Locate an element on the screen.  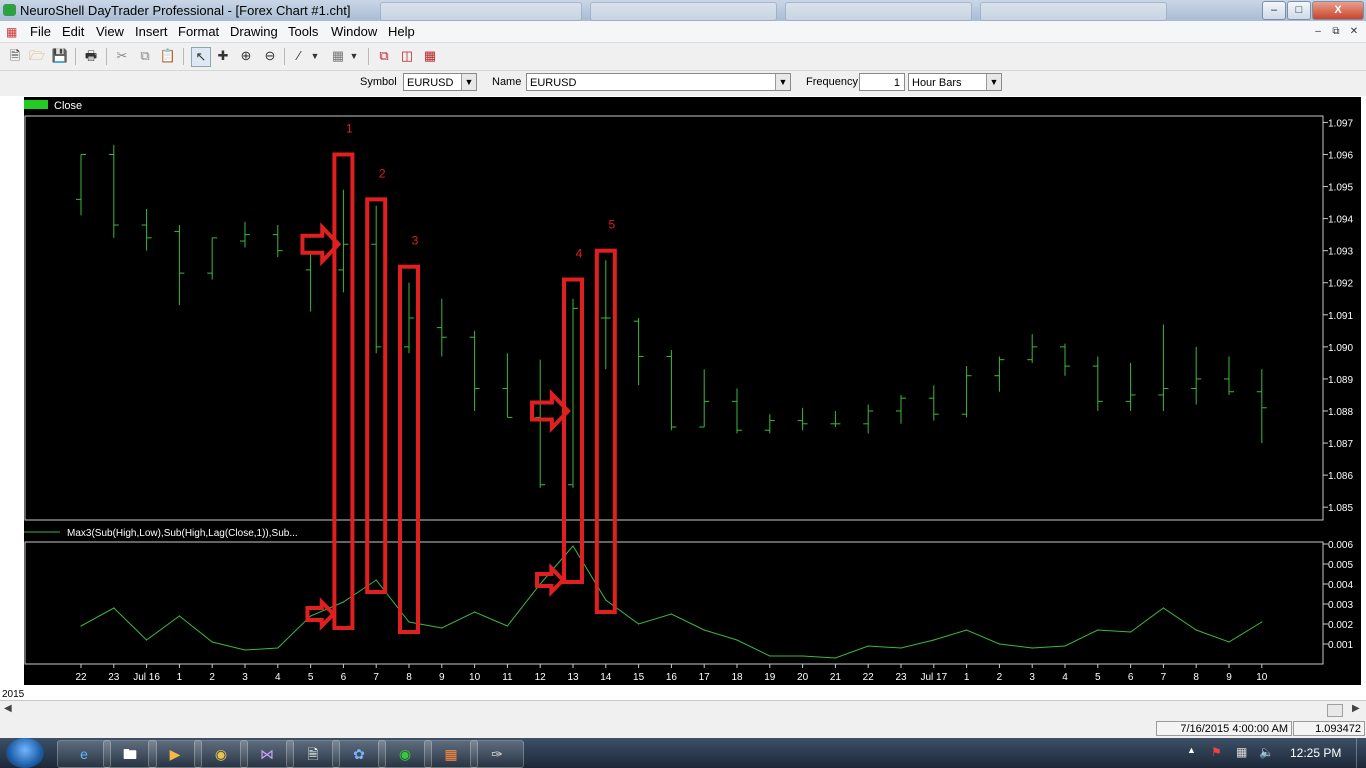
annotation-label: 1 is located at coordinates (349, 128).